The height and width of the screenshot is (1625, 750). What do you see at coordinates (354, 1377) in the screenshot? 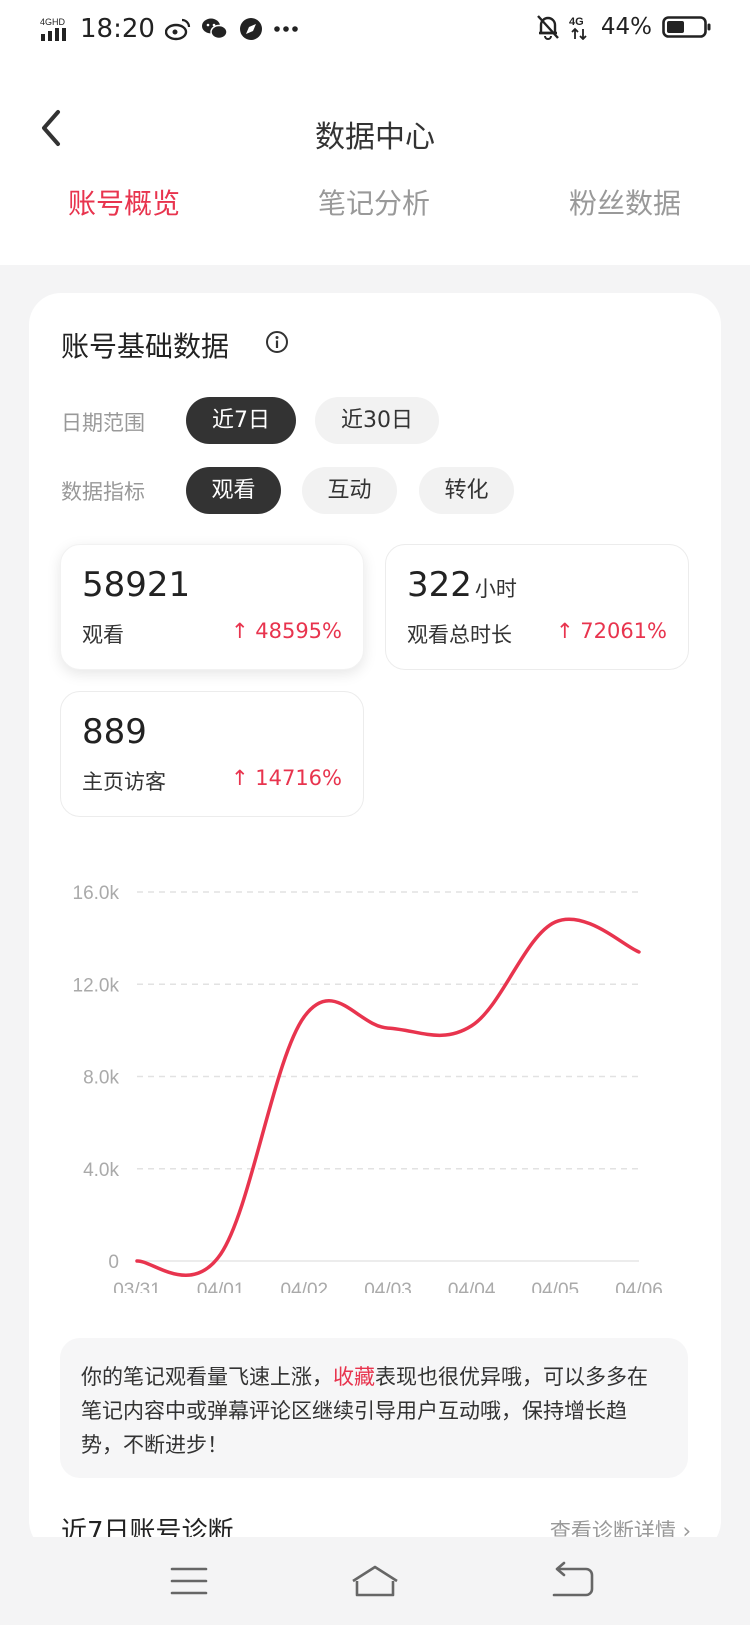
I see `tip-highlight: 收藏` at bounding box center [354, 1377].